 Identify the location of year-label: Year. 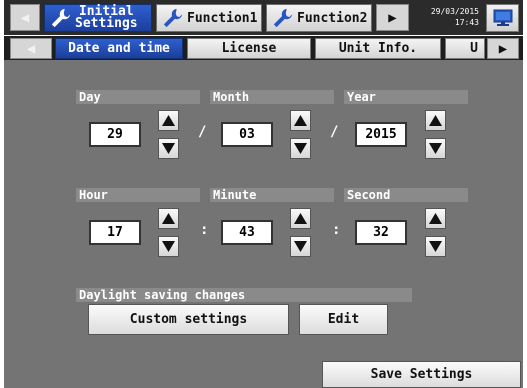
(406, 97).